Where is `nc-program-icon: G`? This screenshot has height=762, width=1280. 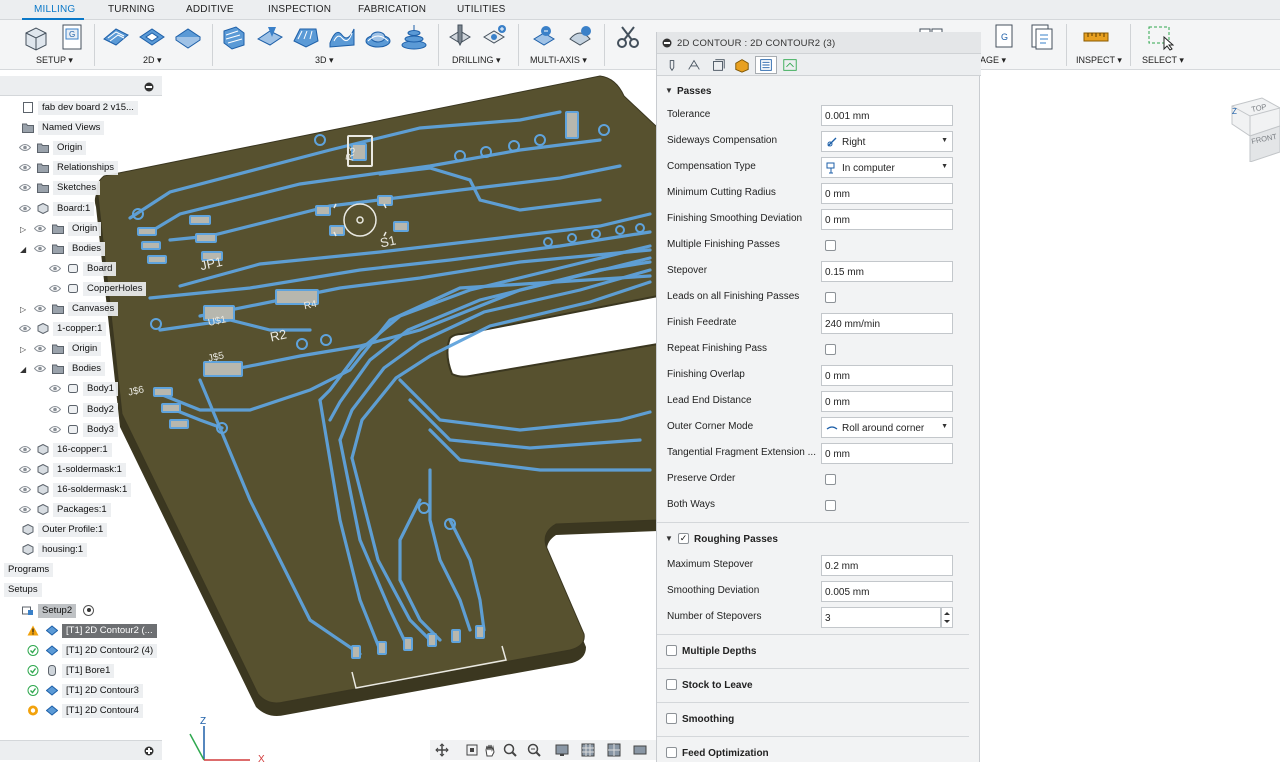 nc-program-icon: G is located at coordinates (72, 37).